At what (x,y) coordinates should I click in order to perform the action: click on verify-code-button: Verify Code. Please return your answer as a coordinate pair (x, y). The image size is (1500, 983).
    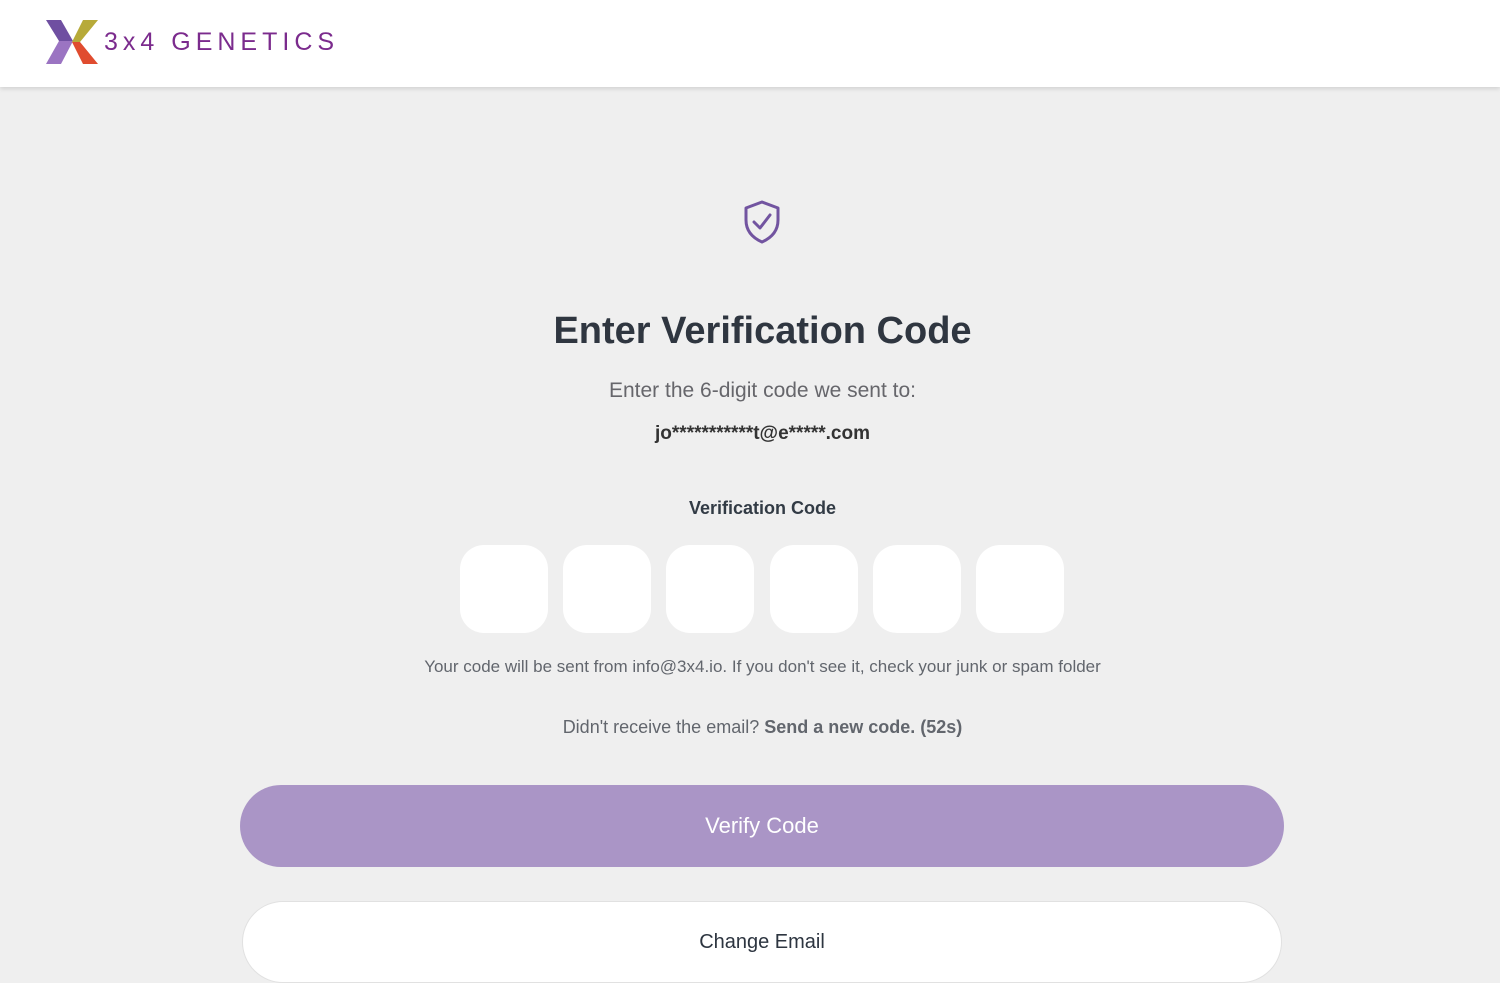
    Looking at the image, I should click on (762, 826).